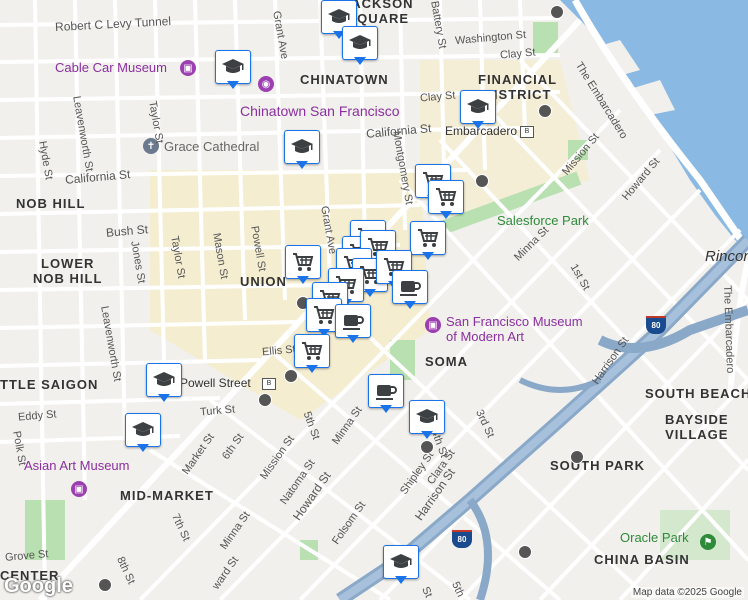 This screenshot has height=600, width=748. Describe the element at coordinates (446, 361) in the screenshot. I see `neighborhood-label: SOMA` at that location.